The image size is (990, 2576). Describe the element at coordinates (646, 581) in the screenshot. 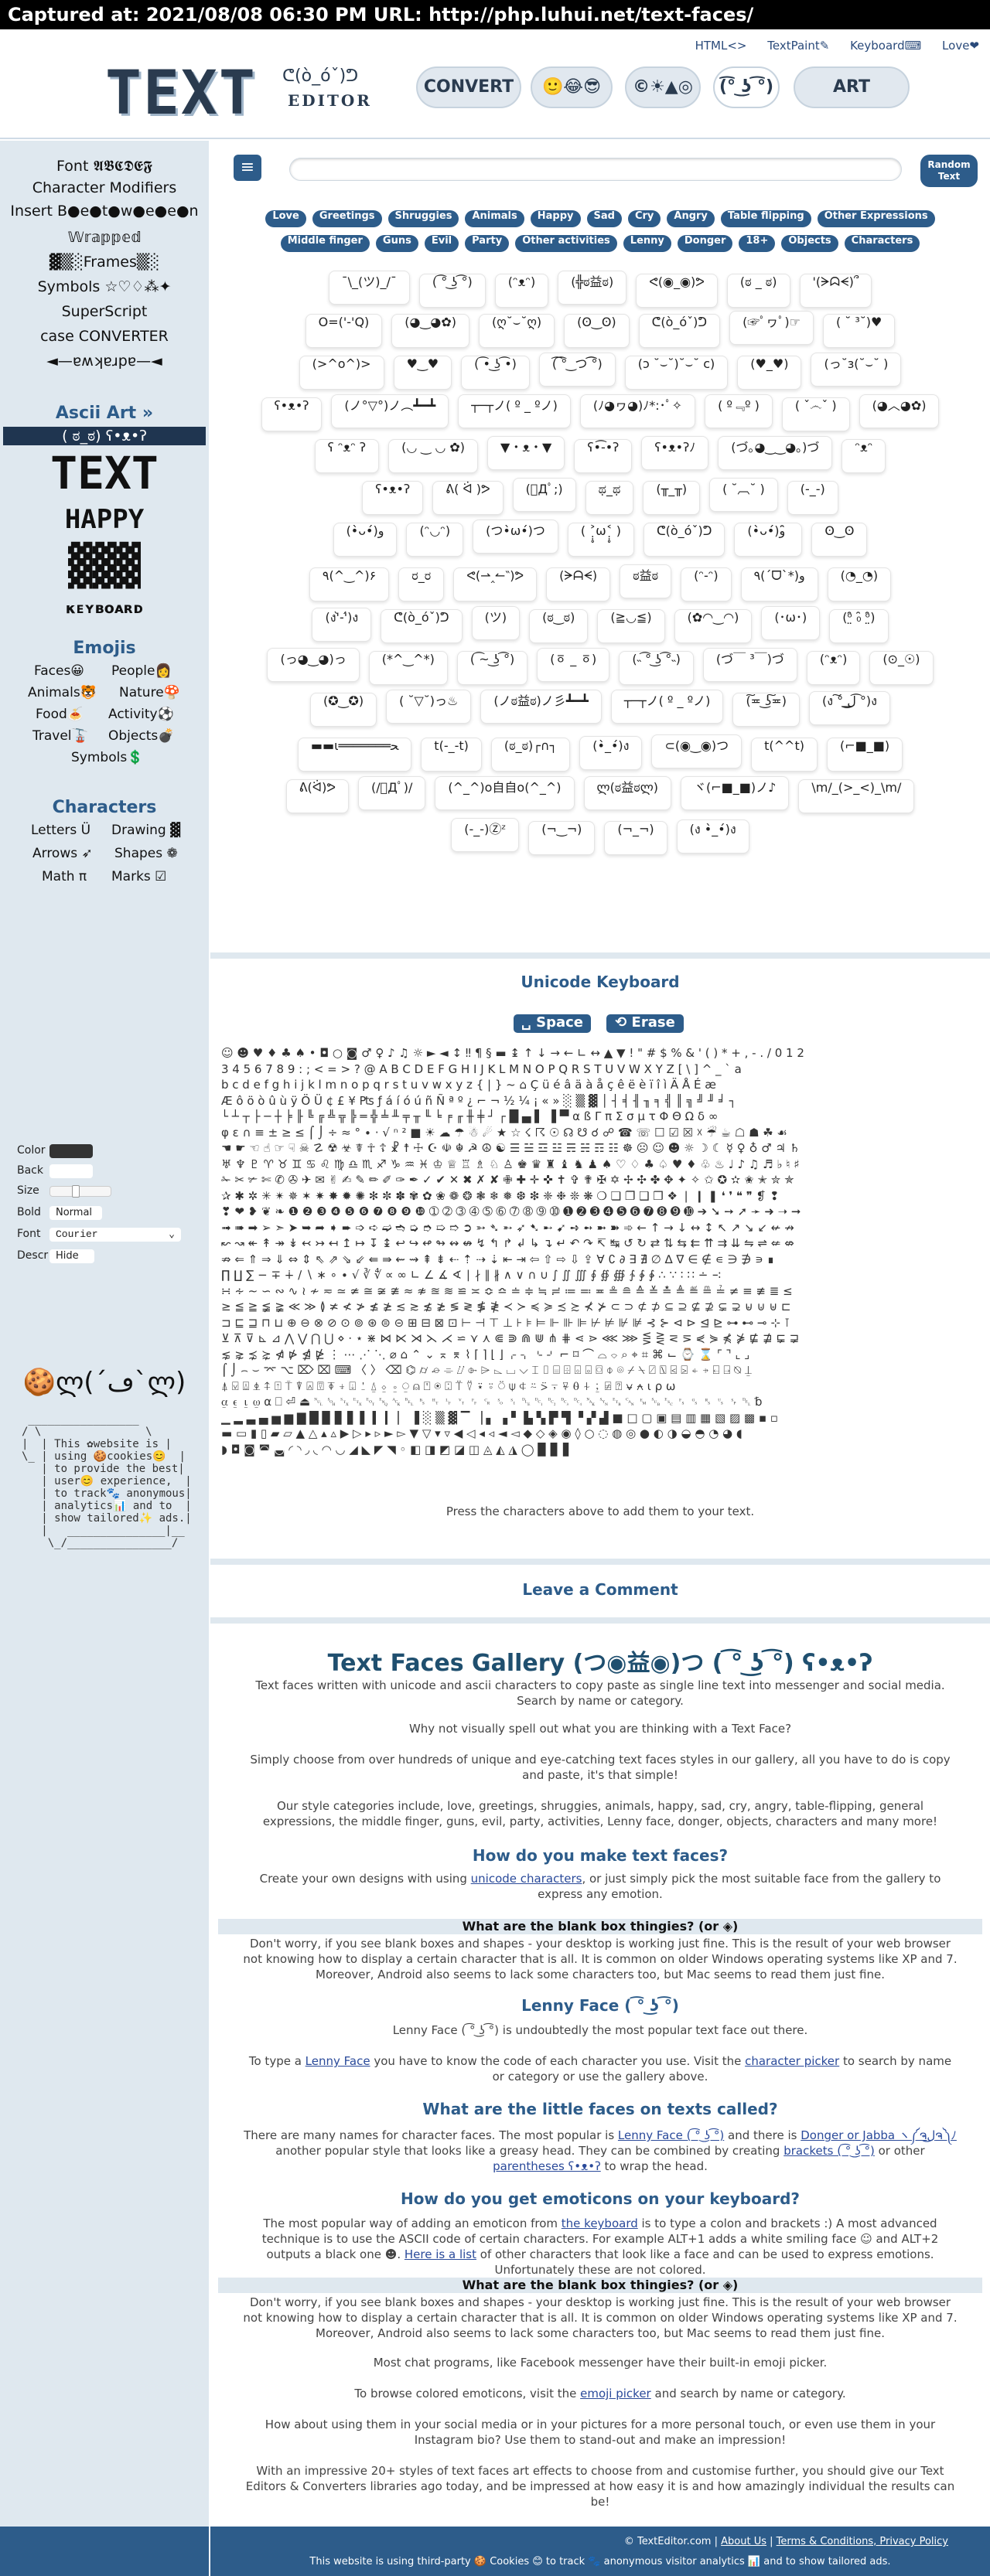

I see `text-face-card: ಠ益ಠ` at that location.